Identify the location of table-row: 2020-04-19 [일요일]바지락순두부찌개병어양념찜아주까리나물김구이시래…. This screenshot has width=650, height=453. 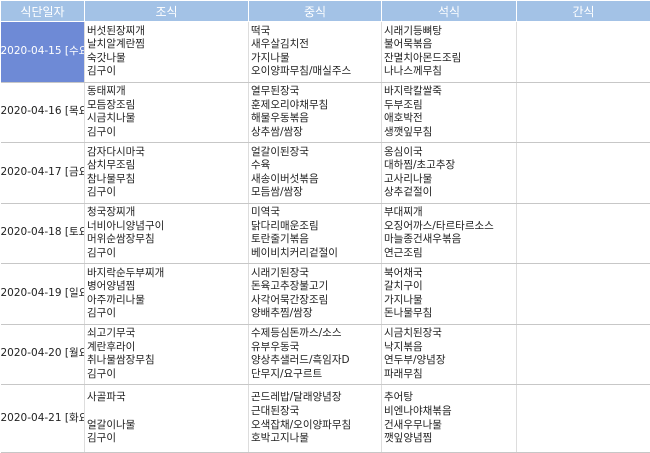
(325, 294).